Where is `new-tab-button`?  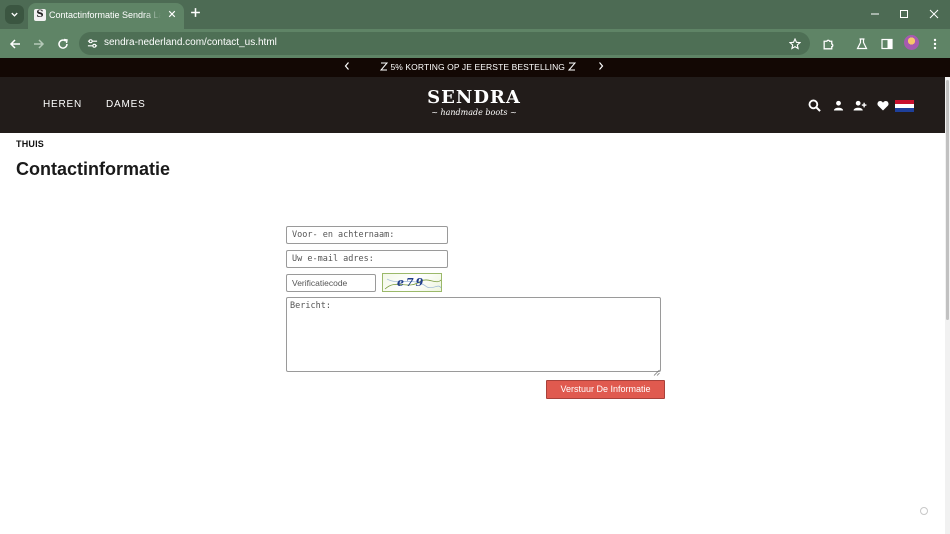
new-tab-button is located at coordinates (195, 14).